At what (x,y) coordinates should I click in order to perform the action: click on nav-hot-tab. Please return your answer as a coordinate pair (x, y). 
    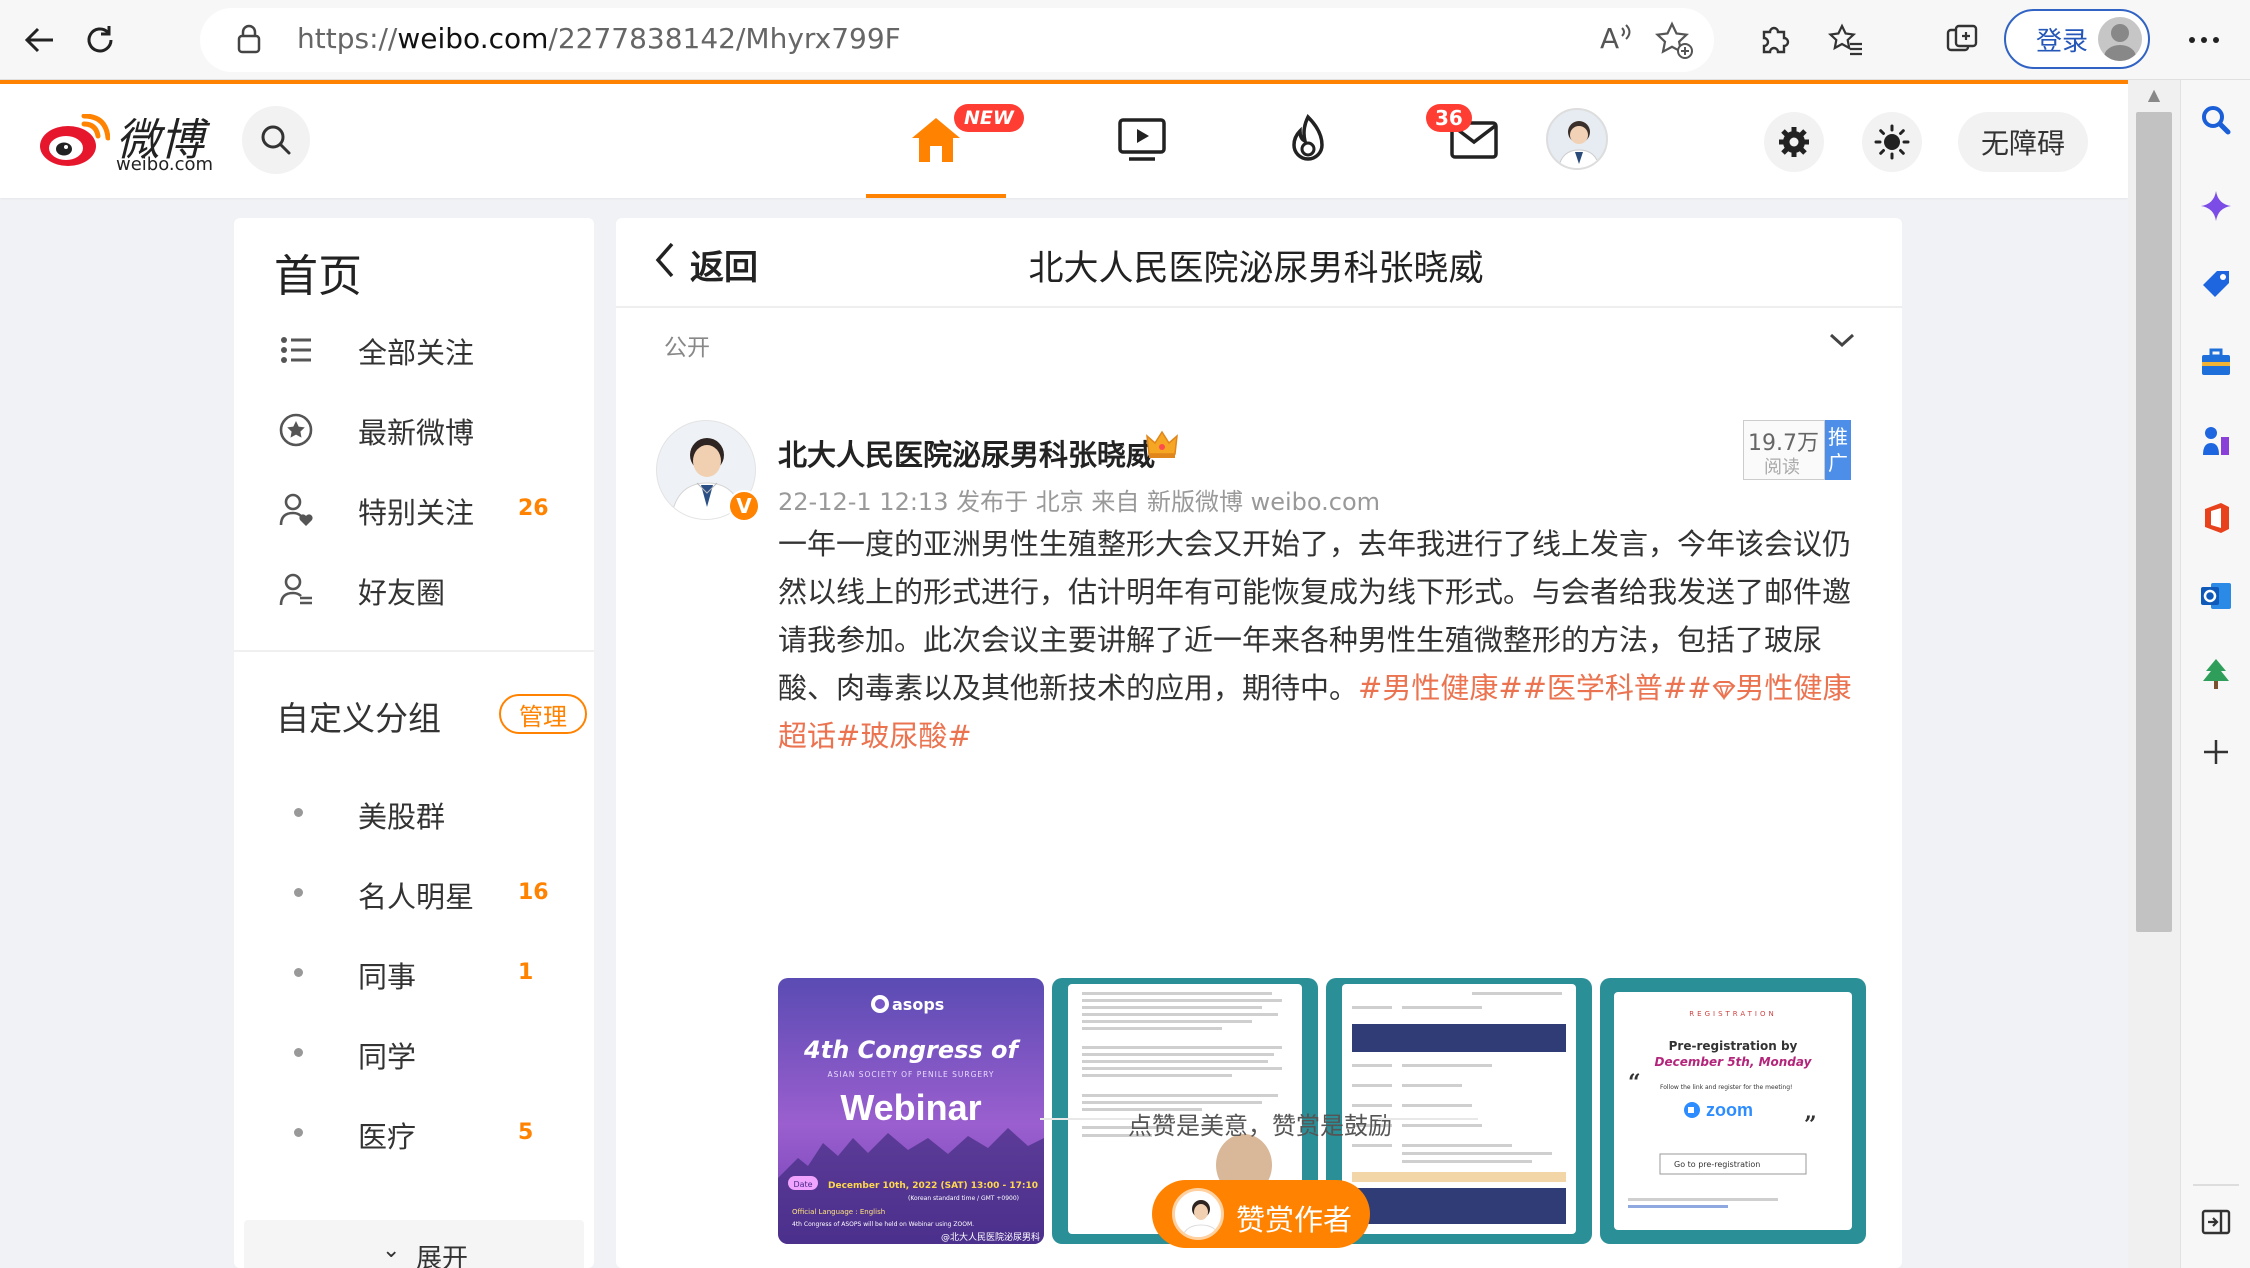
    Looking at the image, I should click on (1308, 140).